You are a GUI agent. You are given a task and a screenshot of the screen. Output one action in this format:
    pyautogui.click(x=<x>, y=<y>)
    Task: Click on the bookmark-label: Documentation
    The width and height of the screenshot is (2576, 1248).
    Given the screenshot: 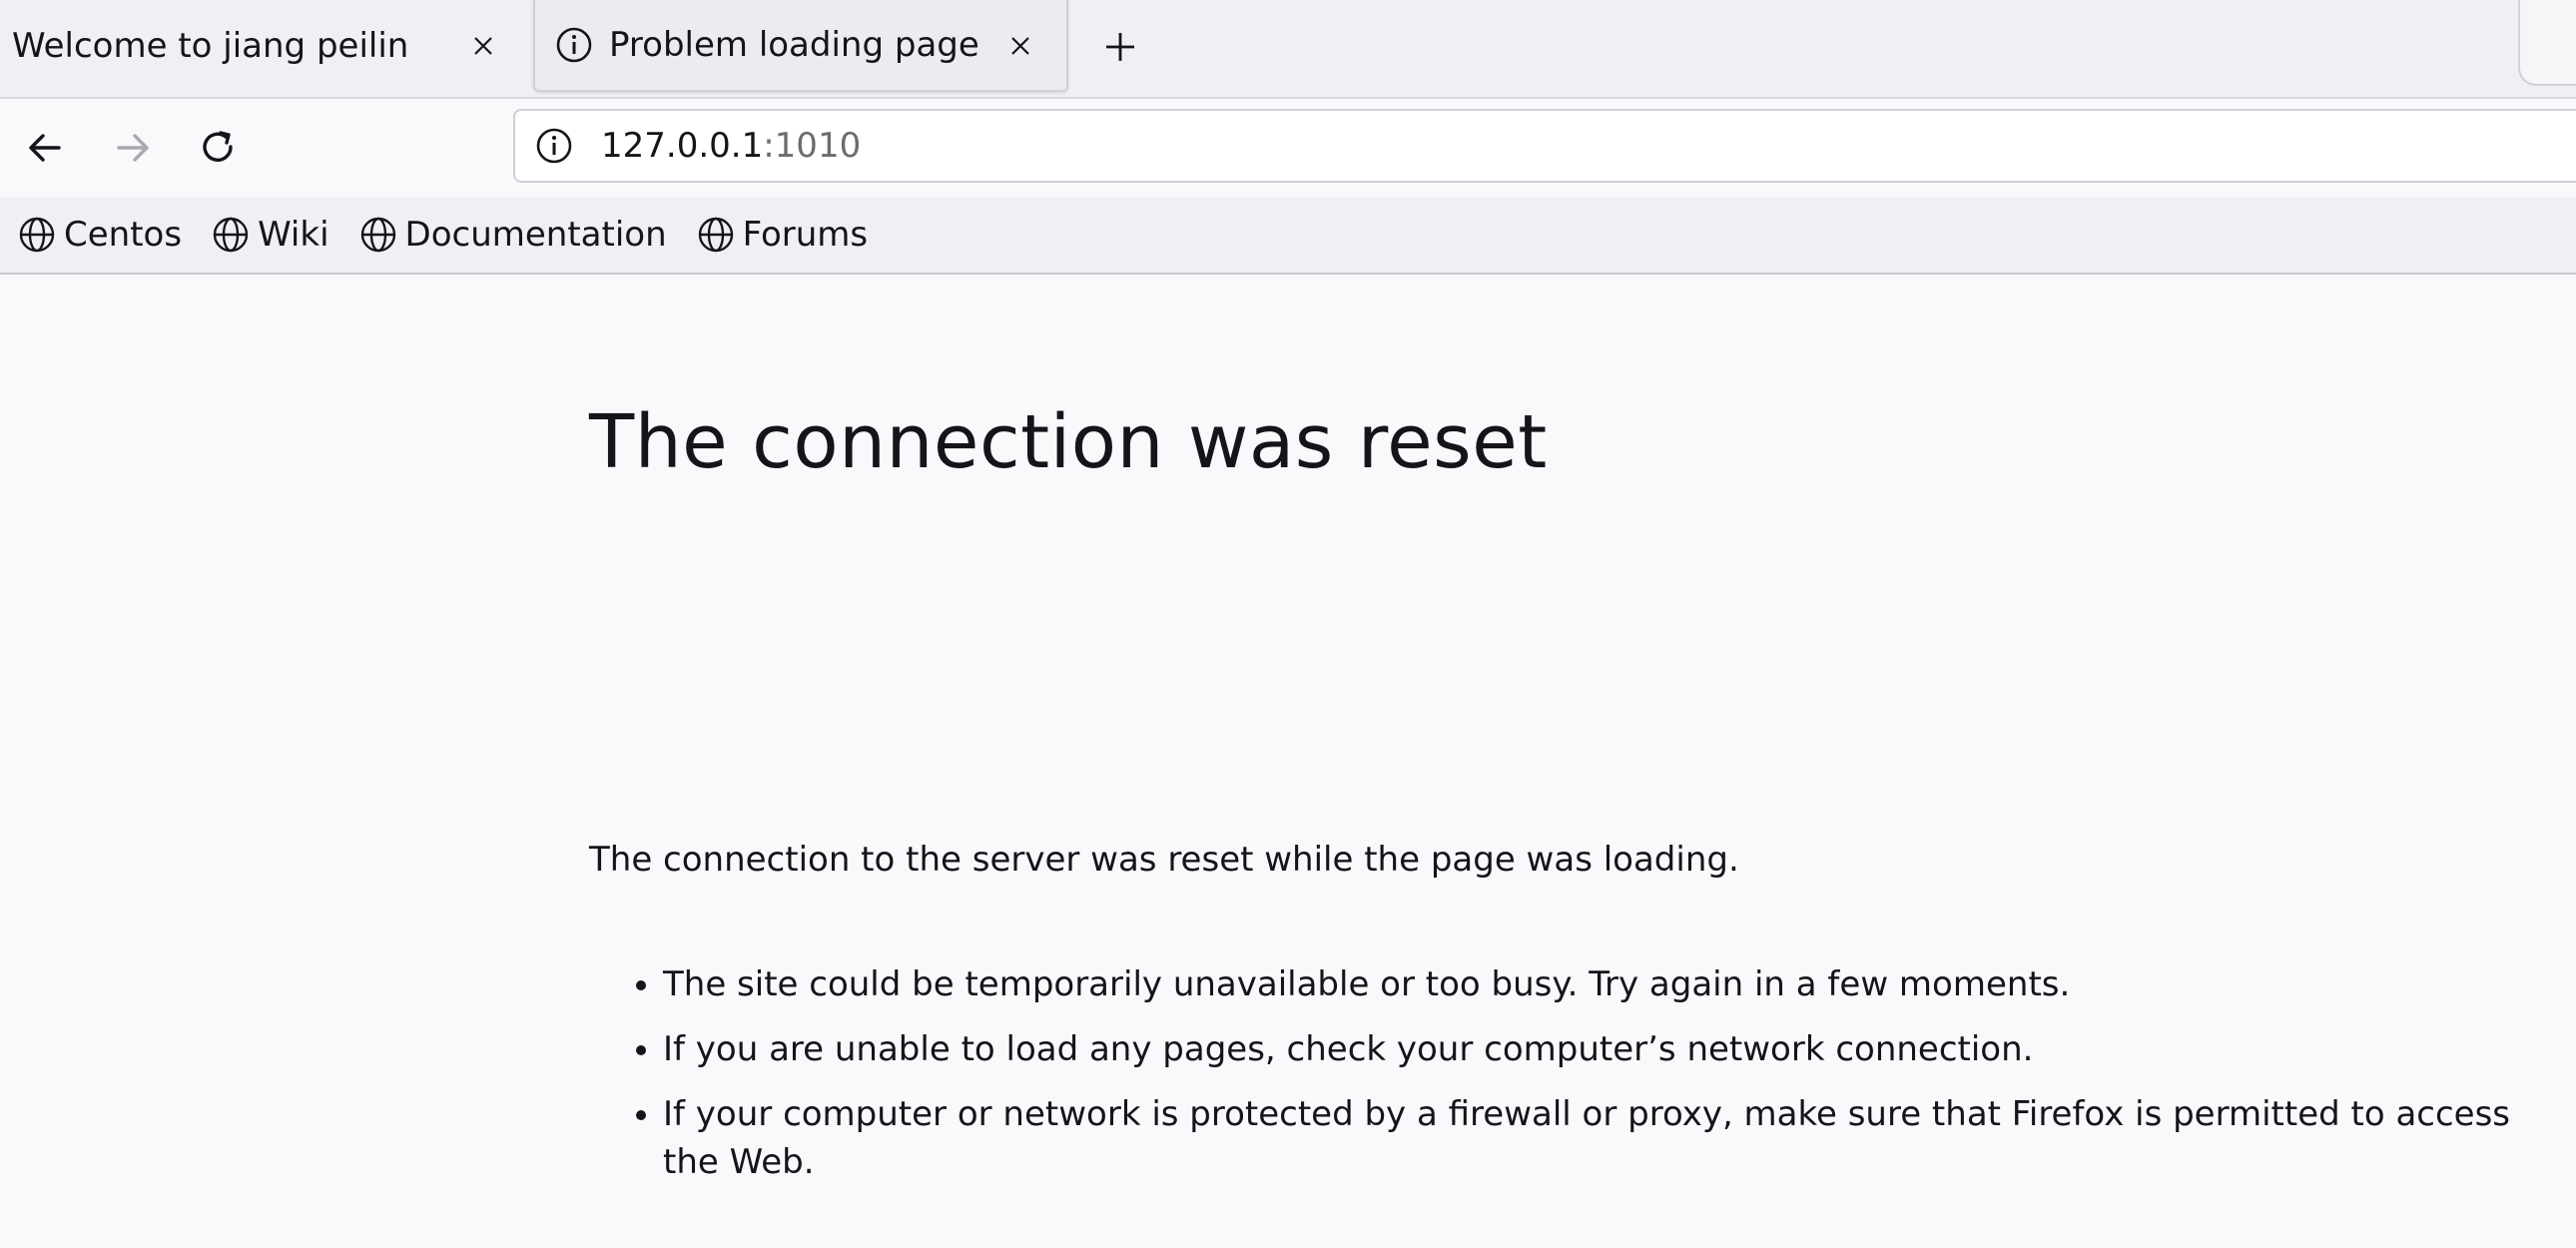 What is the action you would take?
    pyautogui.click(x=535, y=235)
    